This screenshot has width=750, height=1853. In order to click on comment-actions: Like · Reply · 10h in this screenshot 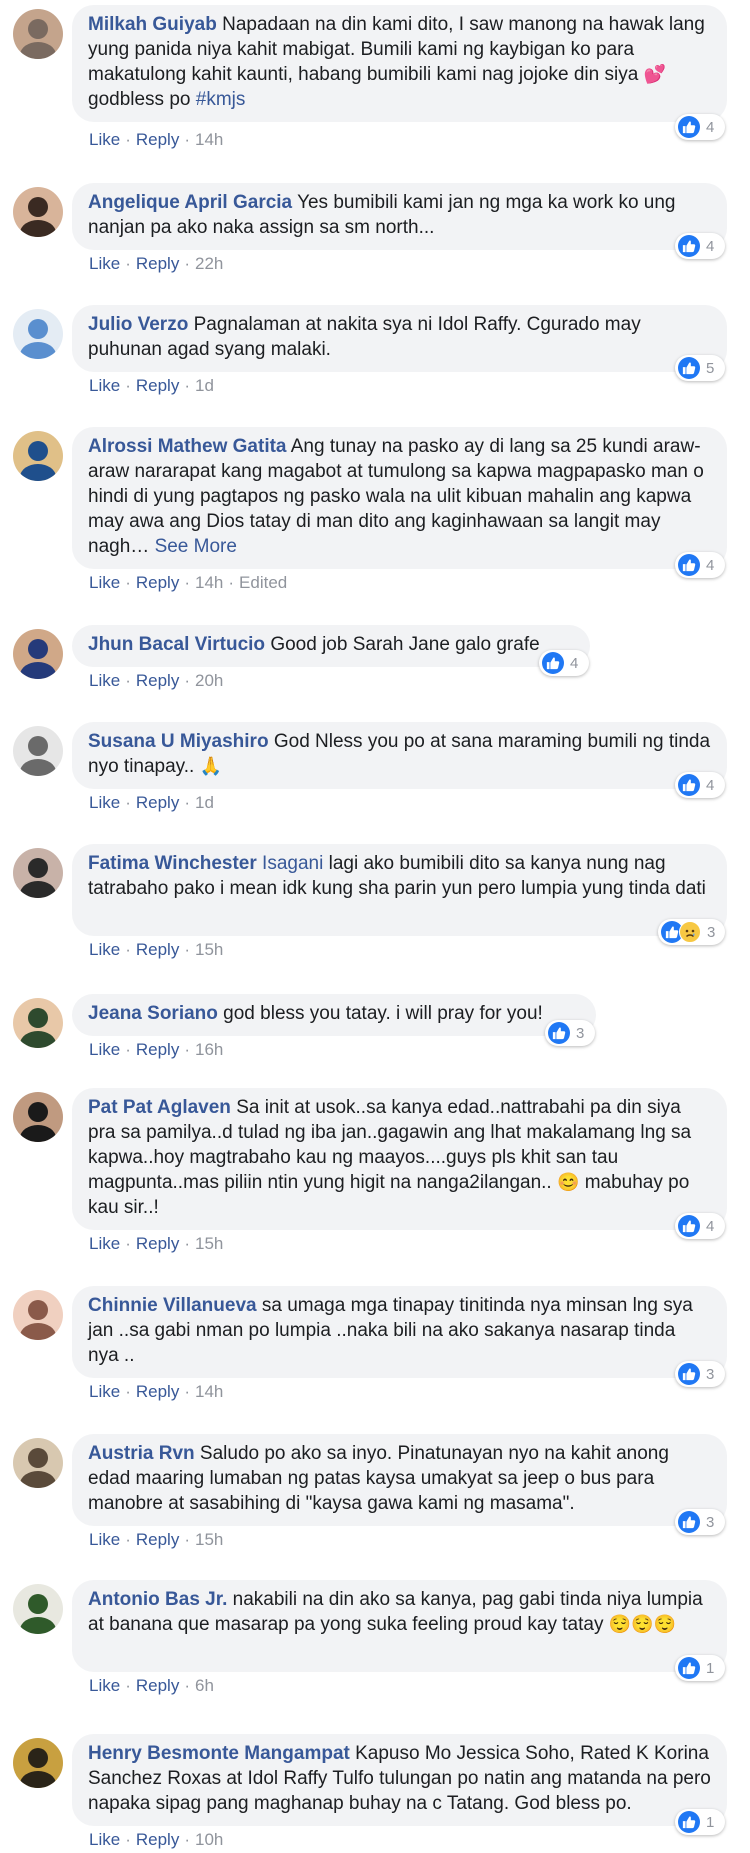, I will do `click(156, 1840)`.